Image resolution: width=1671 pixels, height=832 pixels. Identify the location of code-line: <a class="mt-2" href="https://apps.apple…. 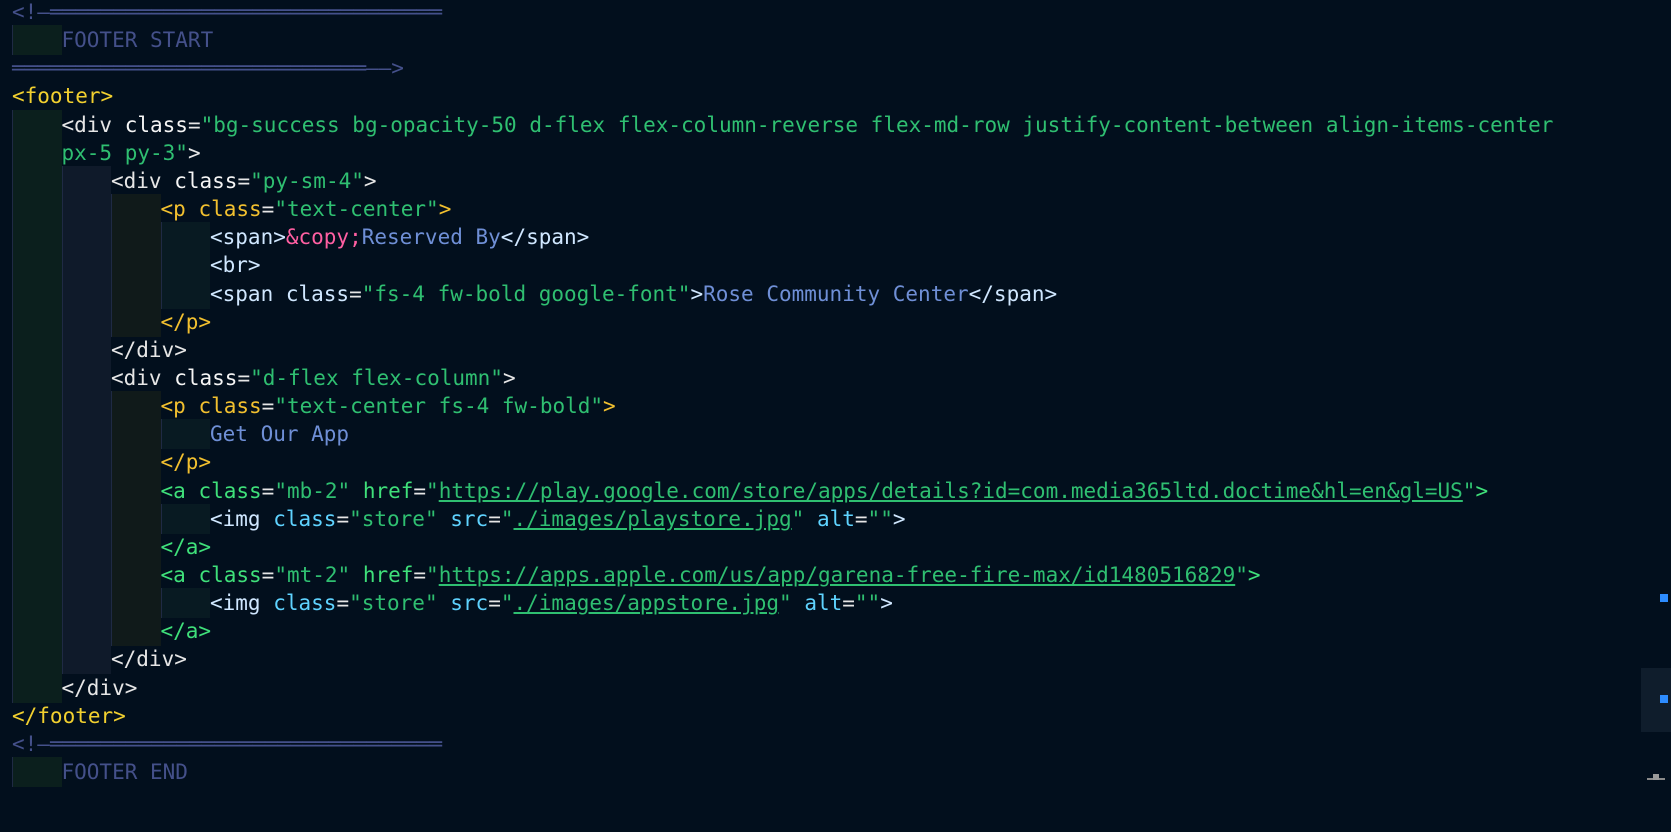
(770, 575).